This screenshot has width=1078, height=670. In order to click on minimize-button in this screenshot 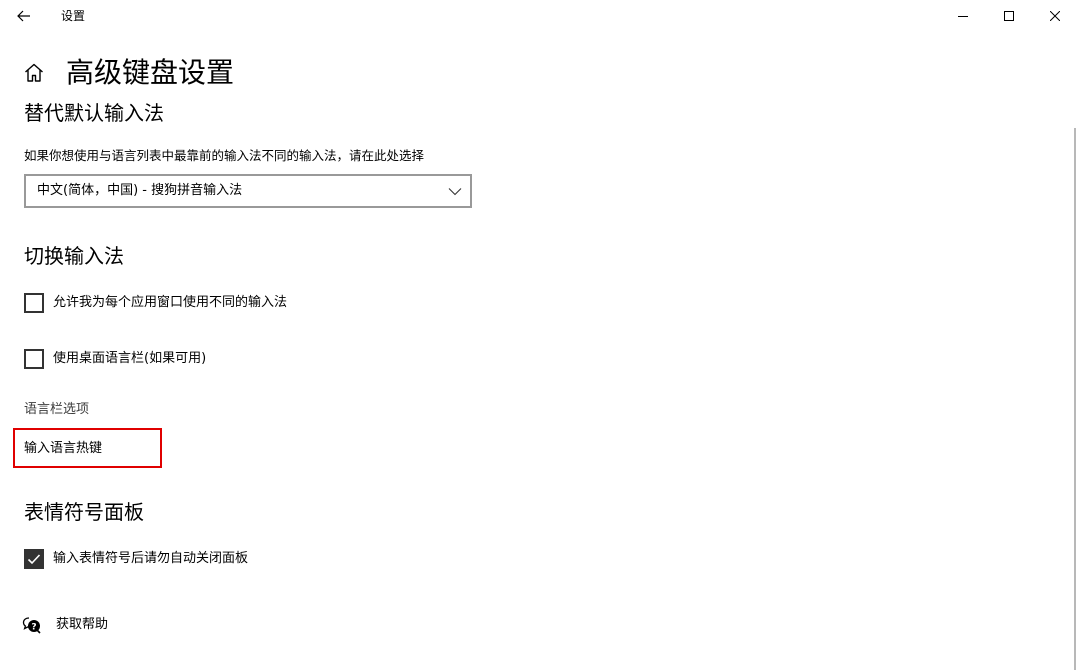, I will do `click(963, 16)`.